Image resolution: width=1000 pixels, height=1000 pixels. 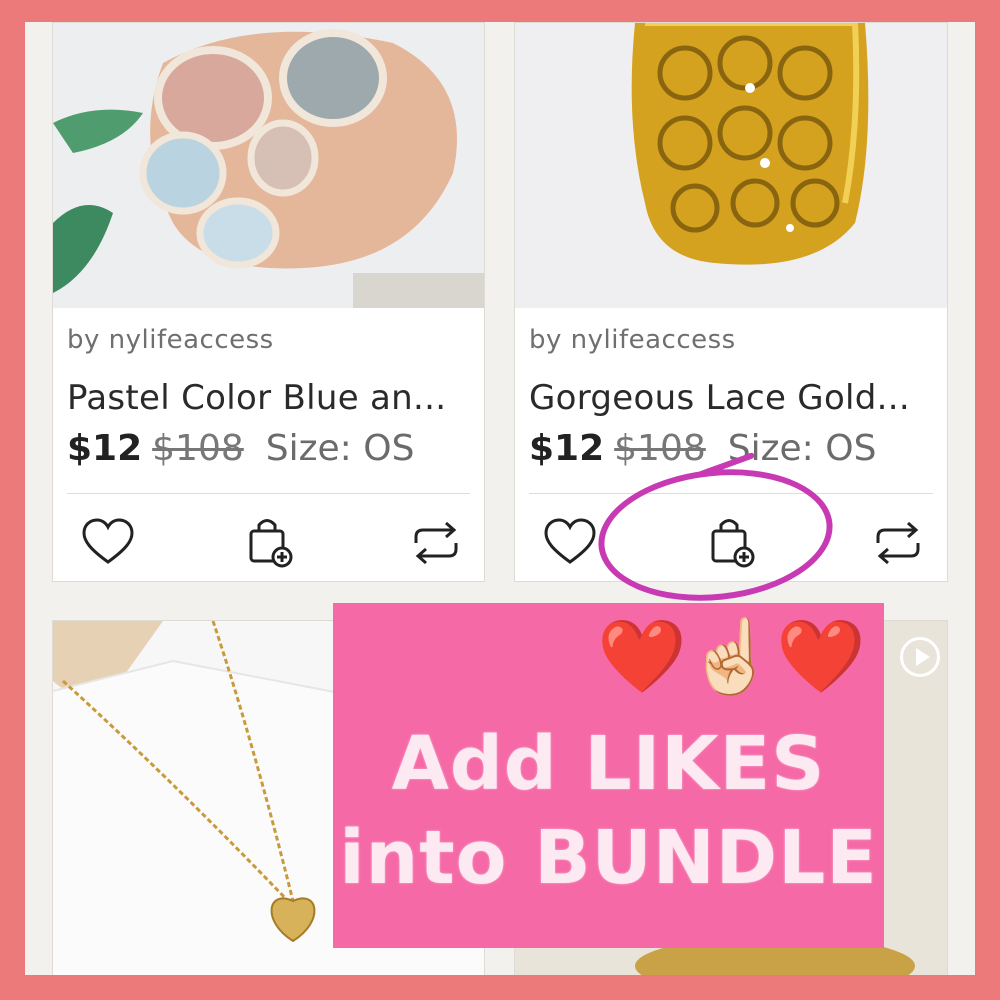 What do you see at coordinates (608, 764) in the screenshot?
I see `banner-line-1: Add LIKES` at bounding box center [608, 764].